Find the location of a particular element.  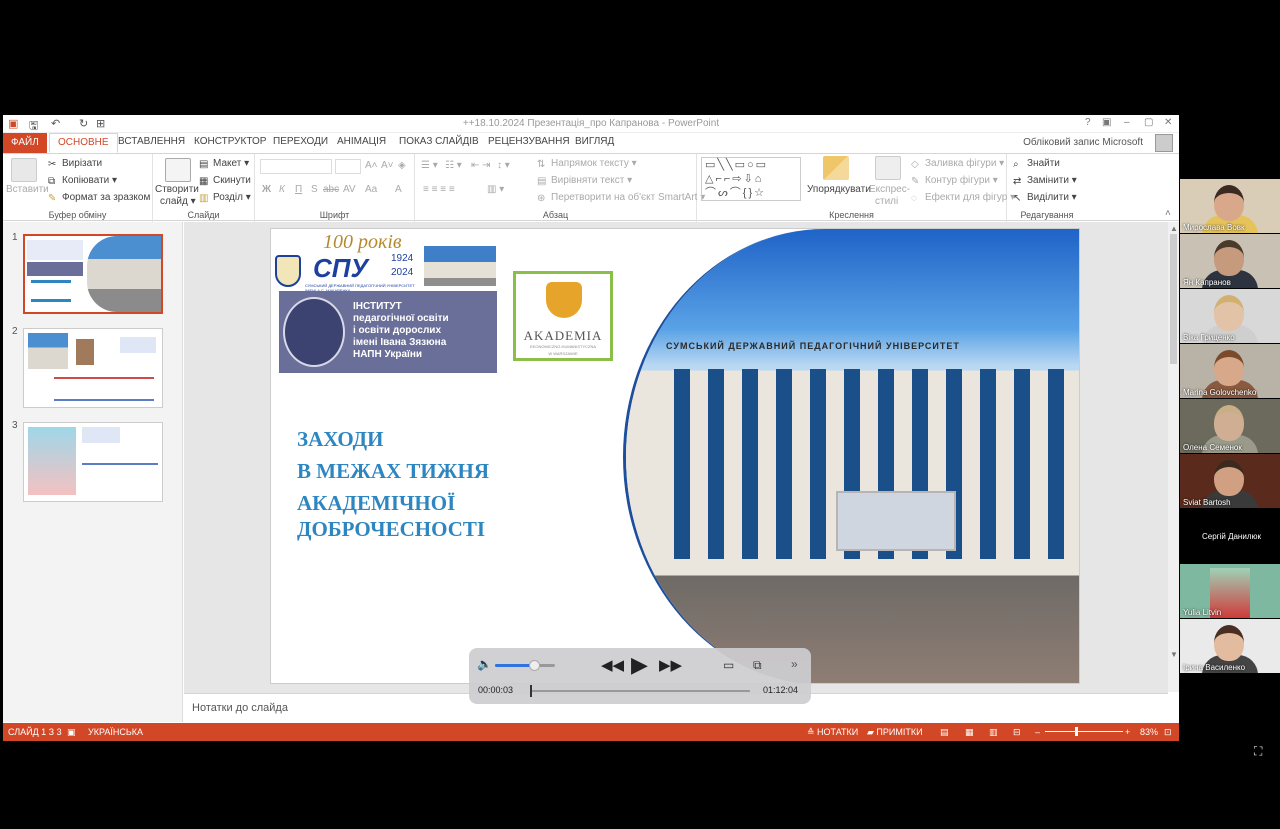

select-button: ↖ Виділити ▾ is located at coordinates (1045, 198).